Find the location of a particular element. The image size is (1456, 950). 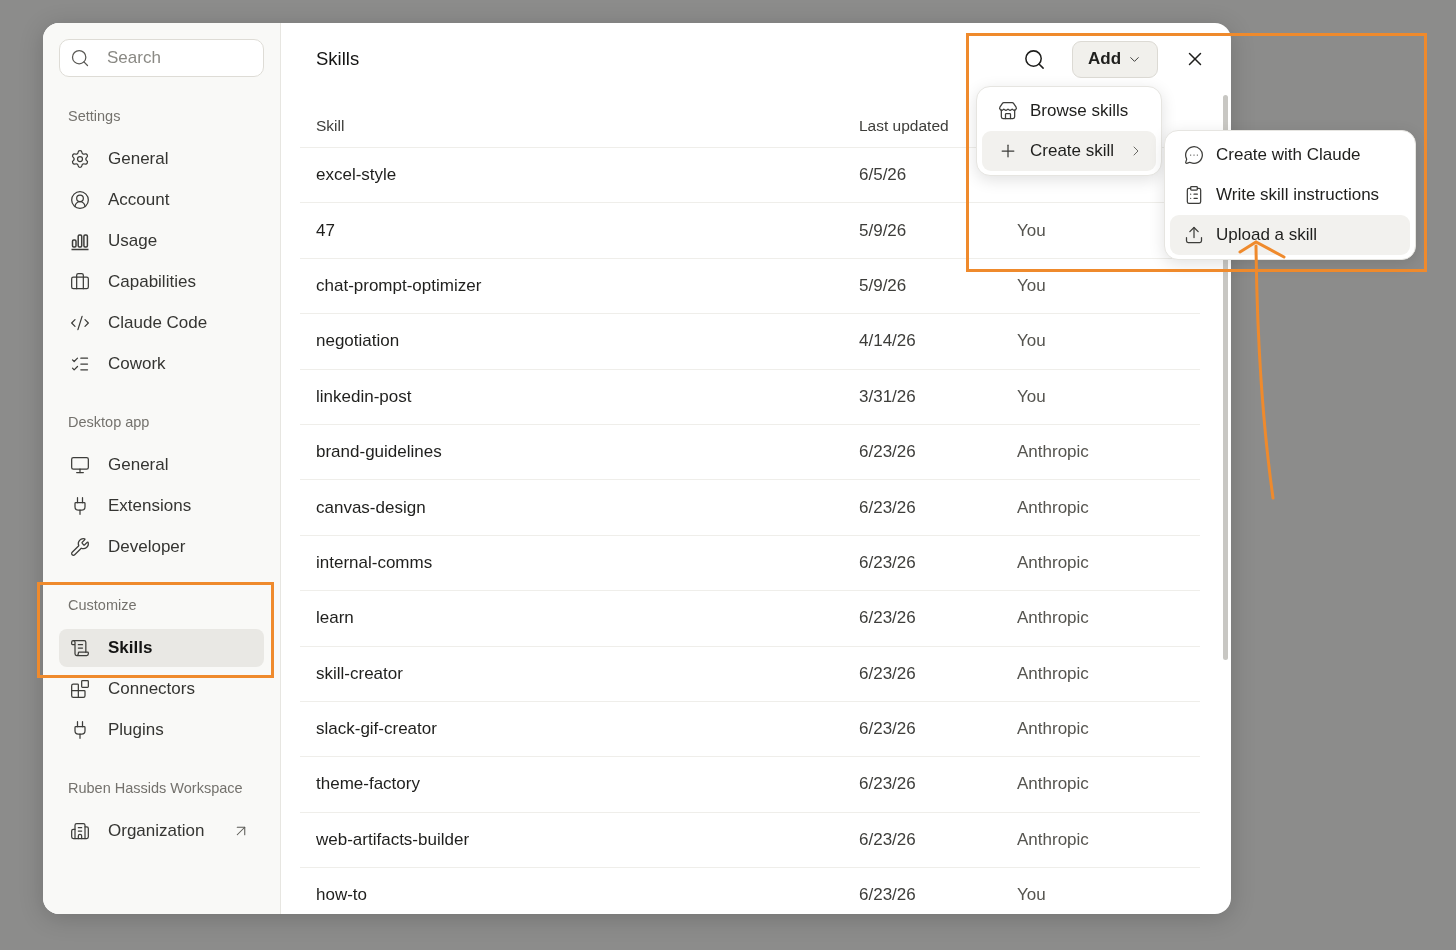

sidebar-item: Organization is located at coordinates (161, 831).